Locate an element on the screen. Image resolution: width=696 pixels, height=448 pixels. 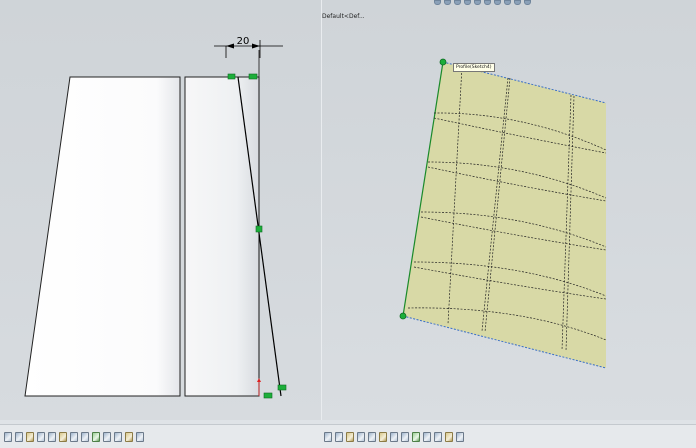
rectangular-panel is located at coordinates (222, 236).